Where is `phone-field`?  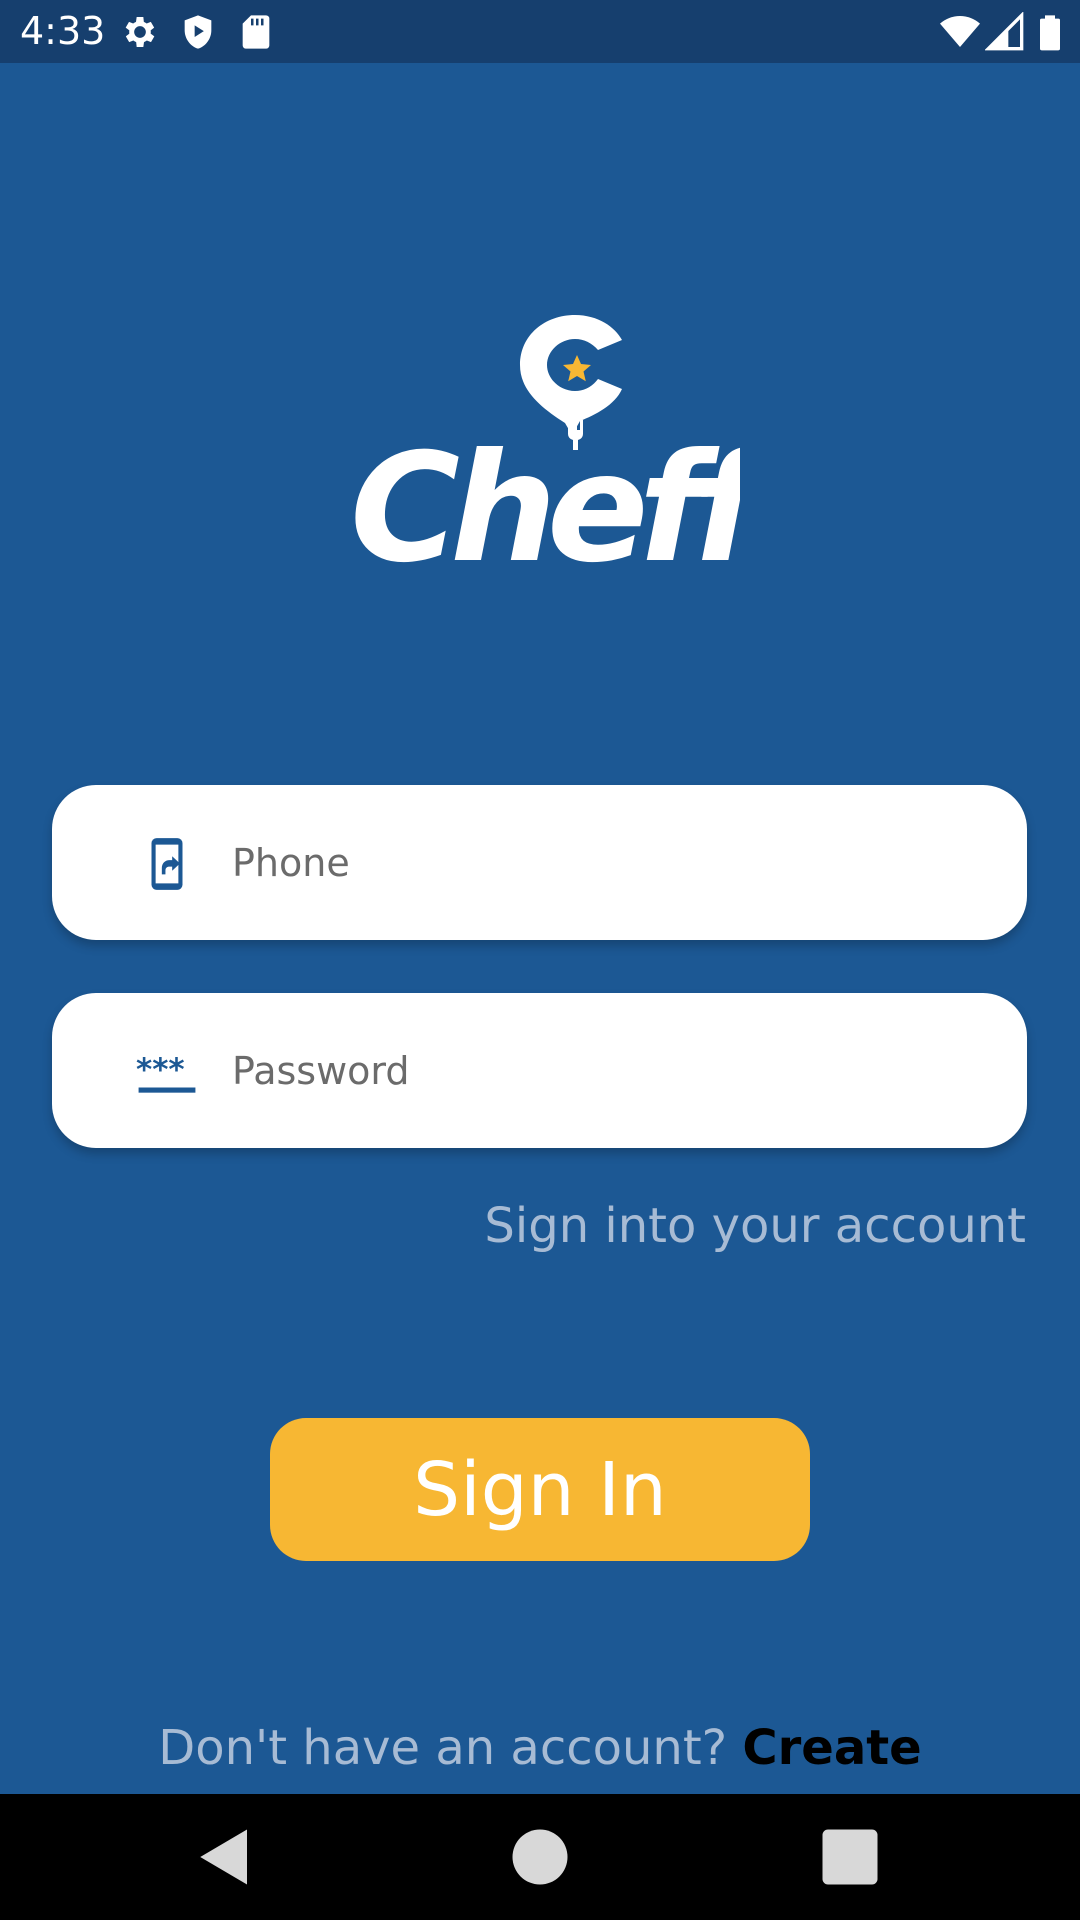
phone-field is located at coordinates (539, 862).